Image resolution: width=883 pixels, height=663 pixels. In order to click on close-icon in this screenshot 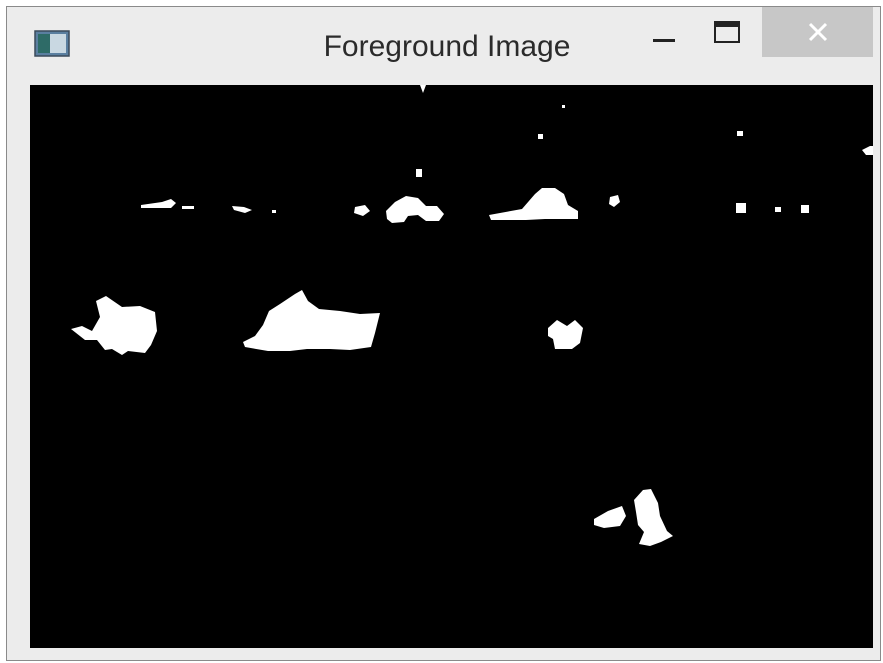, I will do `click(817, 32)`.